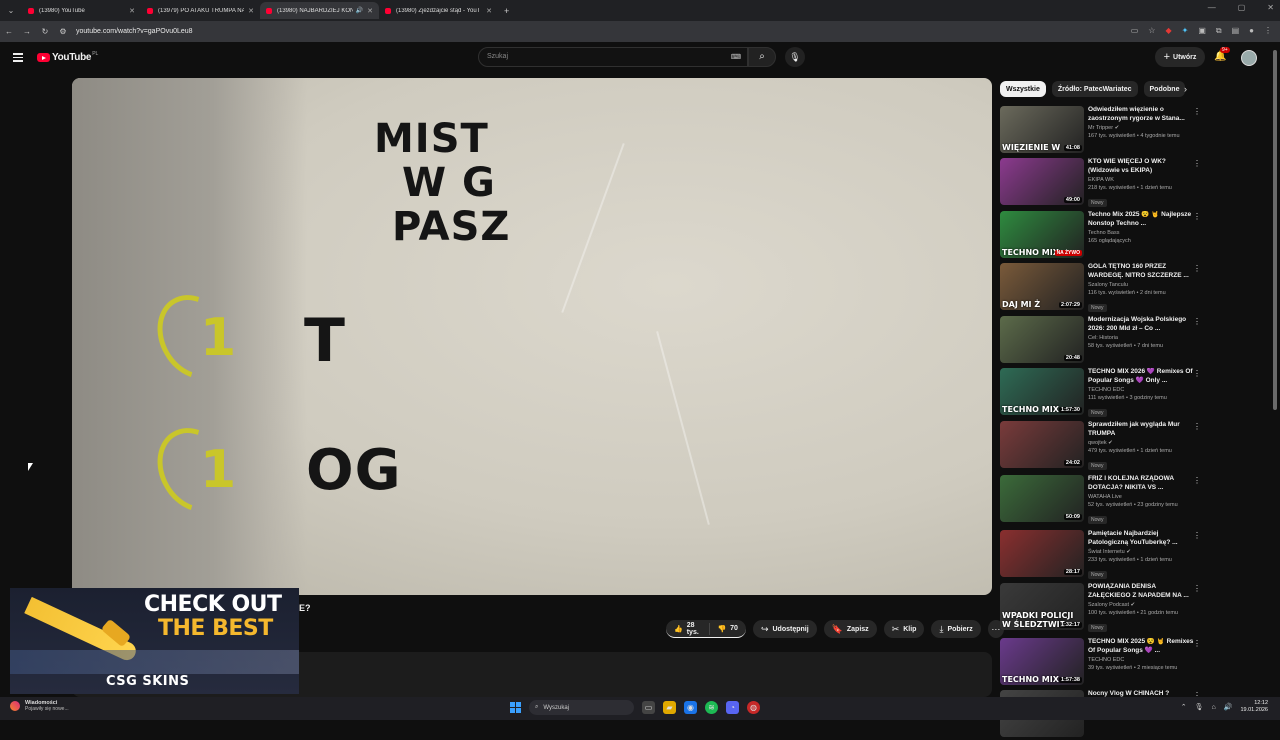 The image size is (1280, 740). What do you see at coordinates (1180, 57) in the screenshot?
I see `create-button: + Utwórz` at bounding box center [1180, 57].